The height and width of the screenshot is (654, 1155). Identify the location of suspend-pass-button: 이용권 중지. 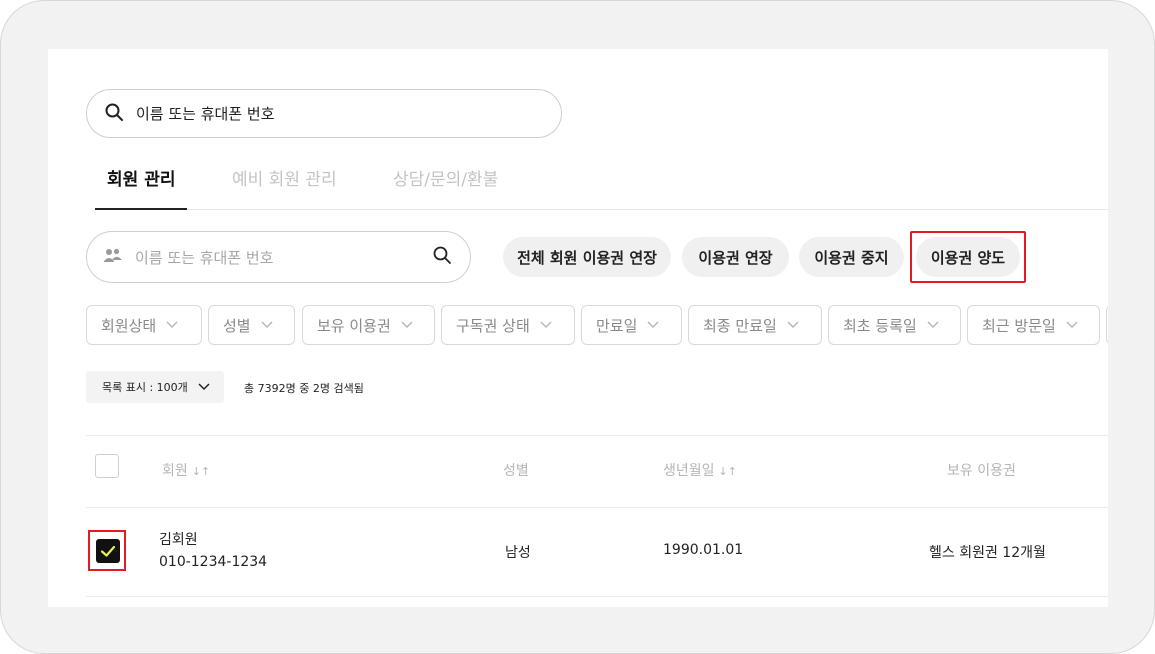
(851, 257).